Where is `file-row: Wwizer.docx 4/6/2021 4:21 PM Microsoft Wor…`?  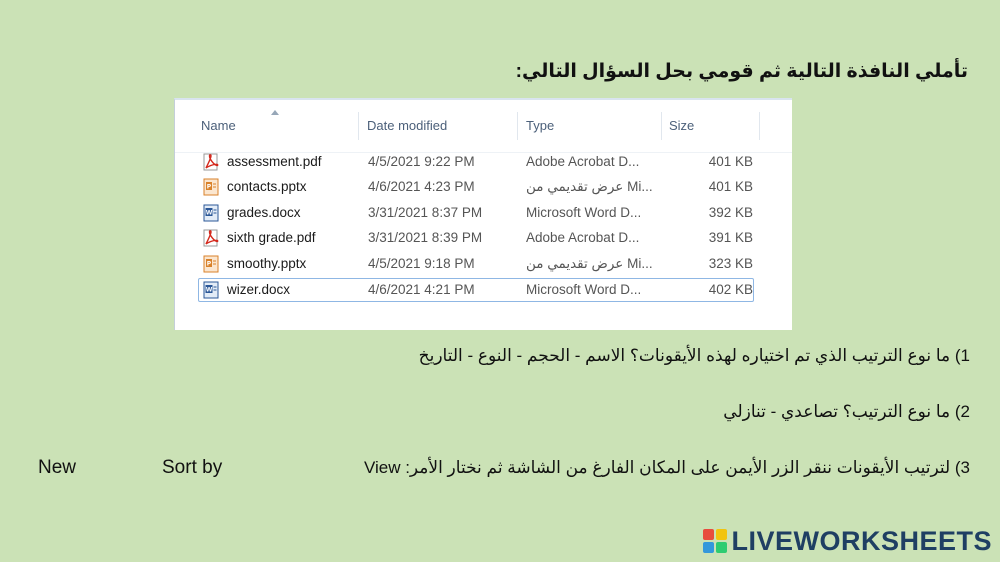 file-row: Wwizer.docx 4/6/2021 4:21 PM Microsoft Wor… is located at coordinates (476, 290).